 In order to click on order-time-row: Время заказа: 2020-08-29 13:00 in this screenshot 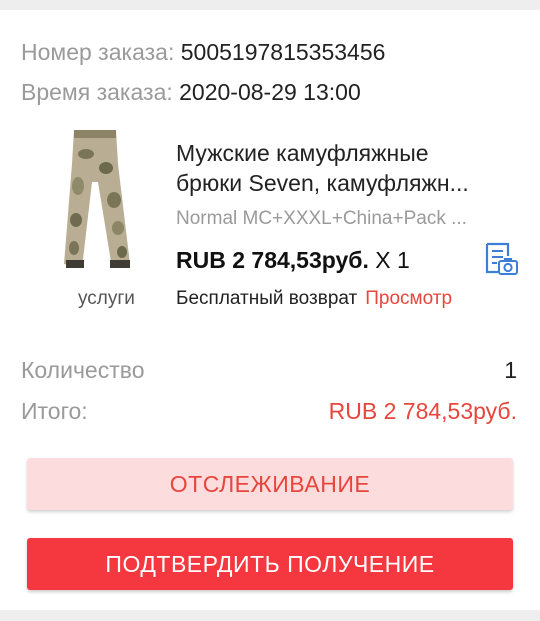, I will do `click(191, 92)`.